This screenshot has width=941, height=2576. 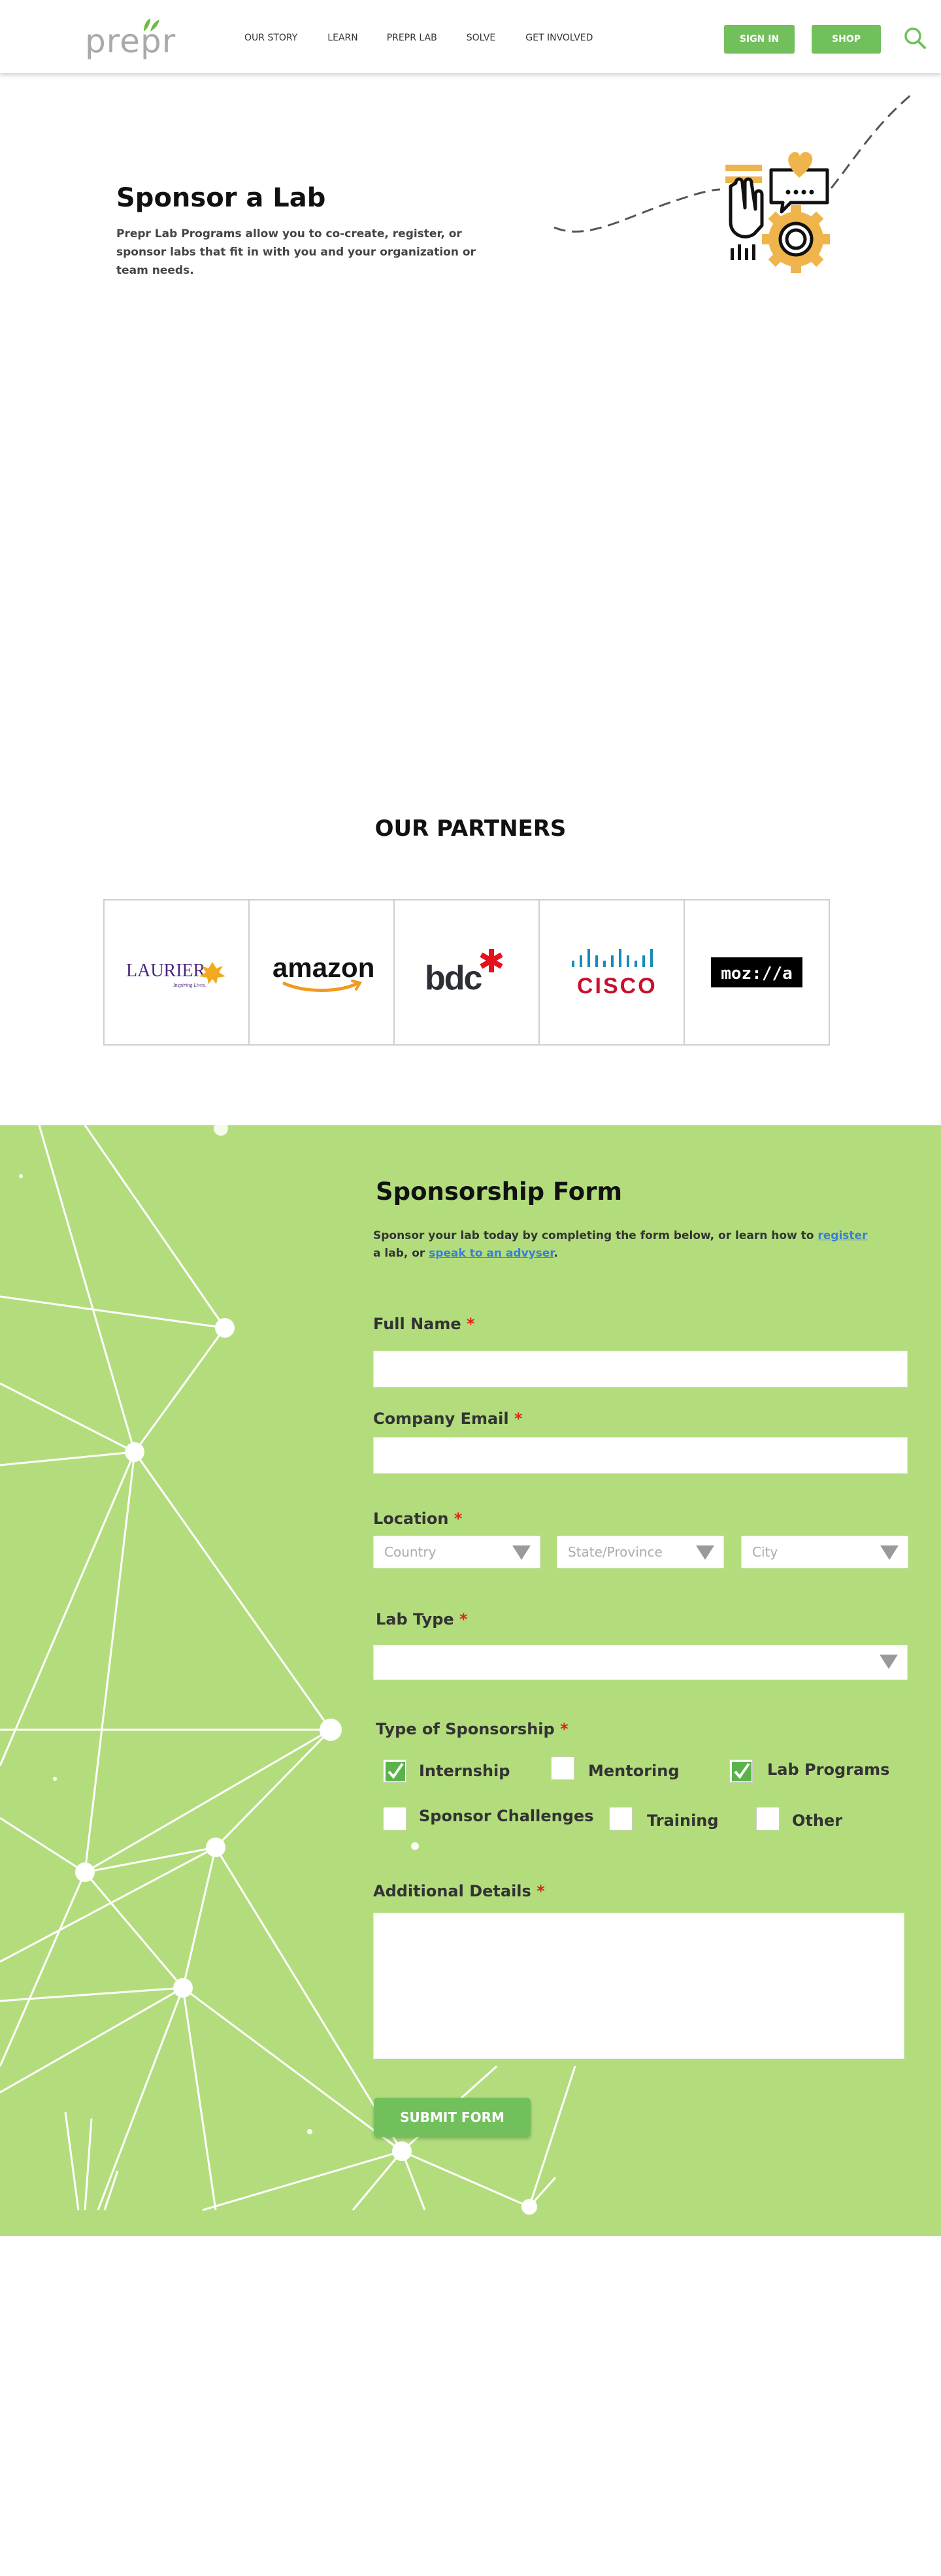 I want to click on city-placeholder: City, so click(x=765, y=1552).